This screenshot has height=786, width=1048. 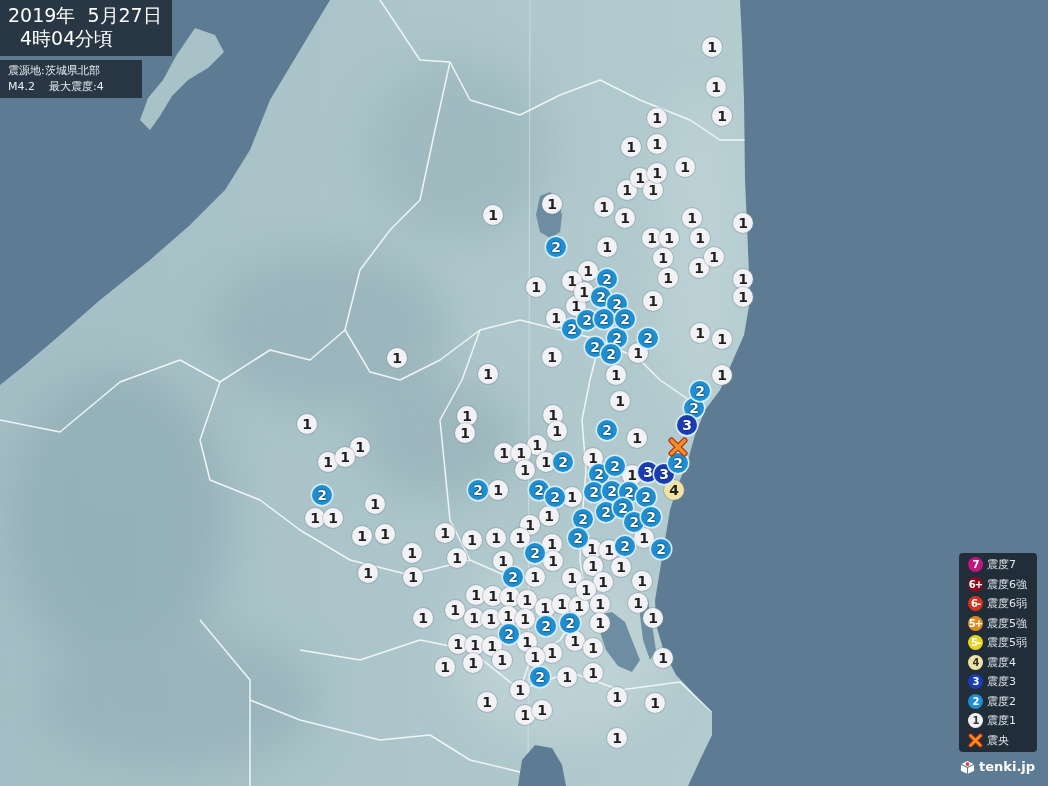 I want to click on intensity-badge: 3, so click(x=975, y=681).